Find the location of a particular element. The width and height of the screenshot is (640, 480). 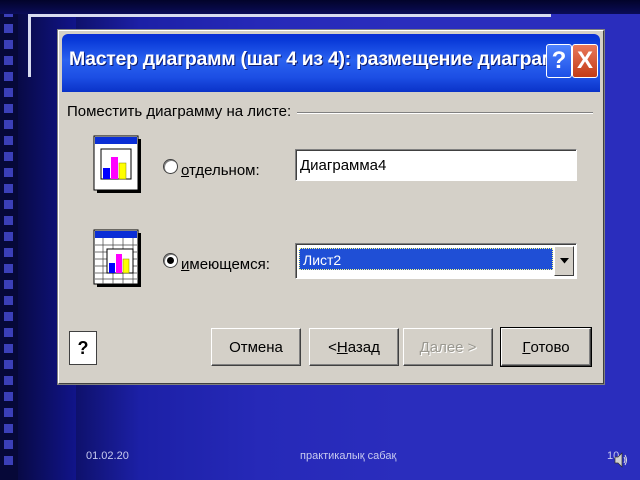

dropdown-arrow-icon is located at coordinates (564, 261).